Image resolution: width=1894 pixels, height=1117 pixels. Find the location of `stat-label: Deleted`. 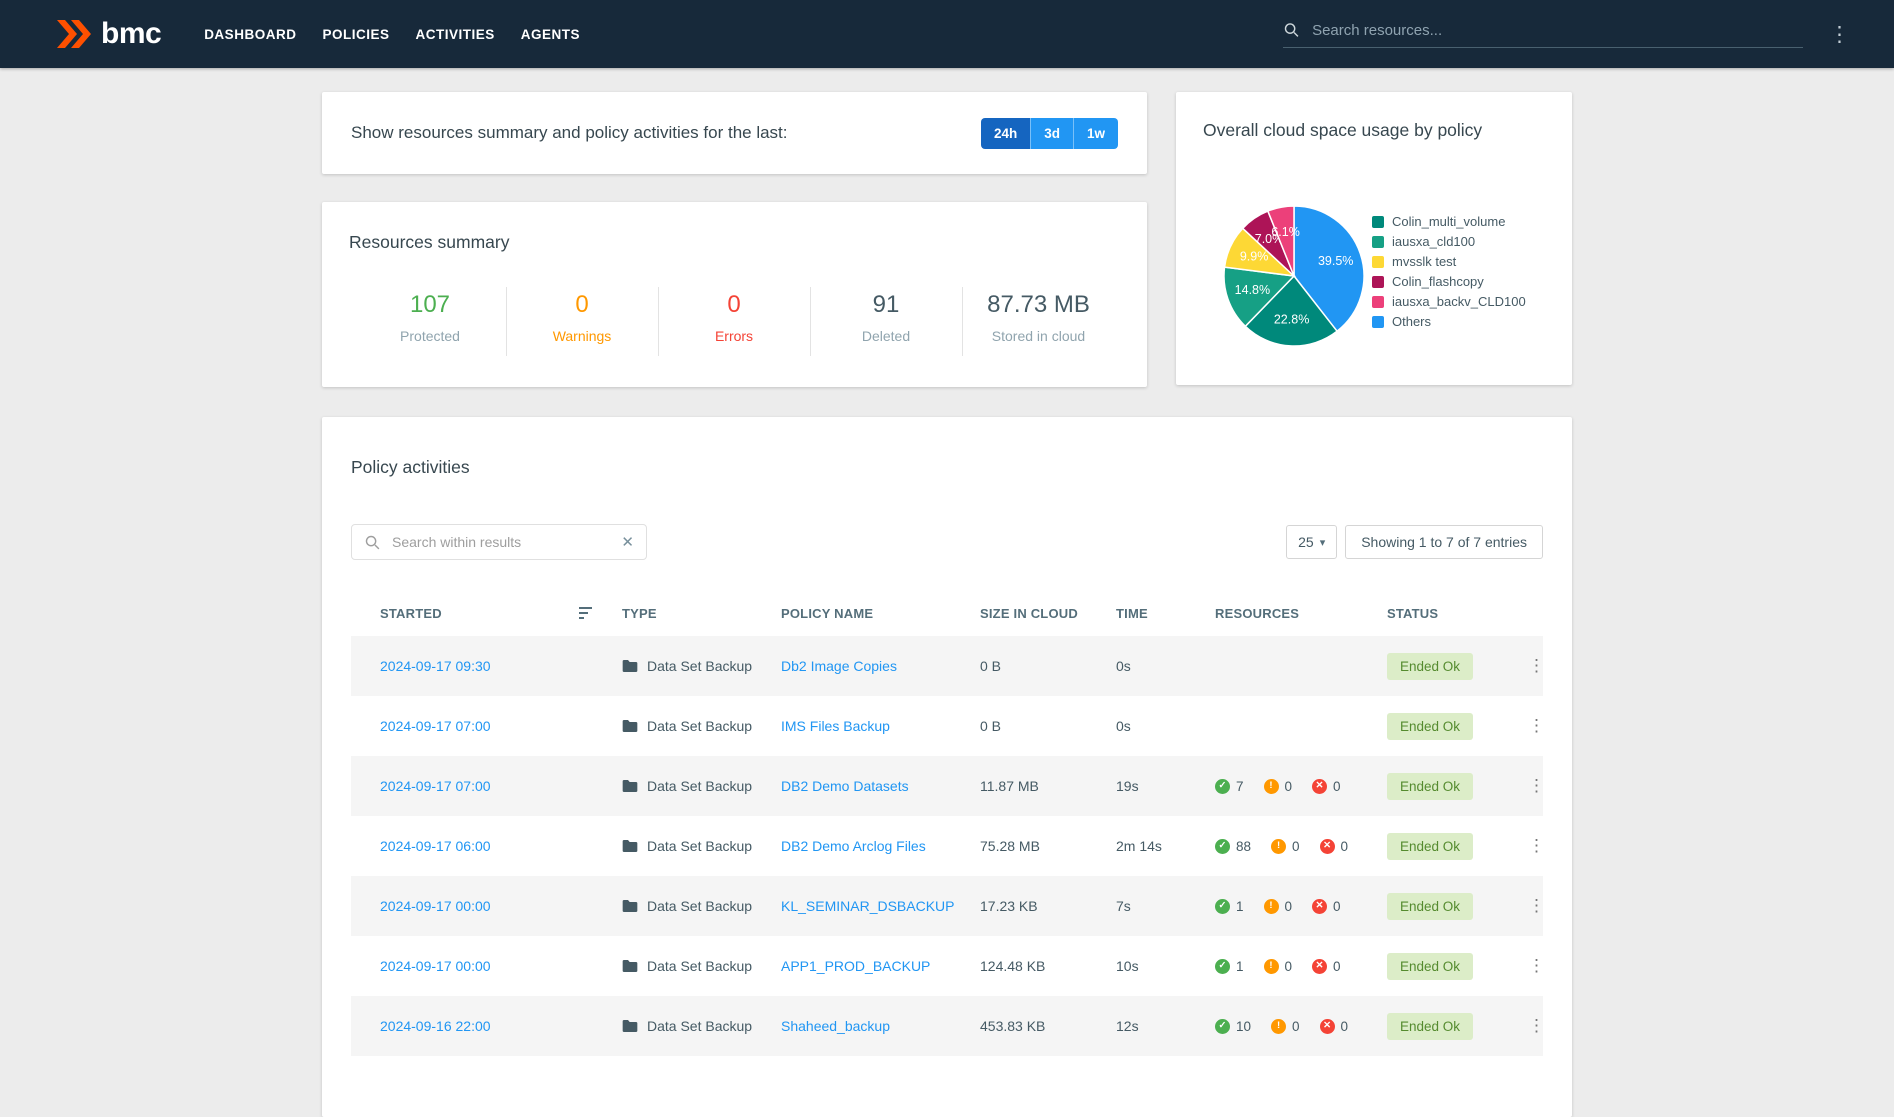

stat-label: Deleted is located at coordinates (886, 335).